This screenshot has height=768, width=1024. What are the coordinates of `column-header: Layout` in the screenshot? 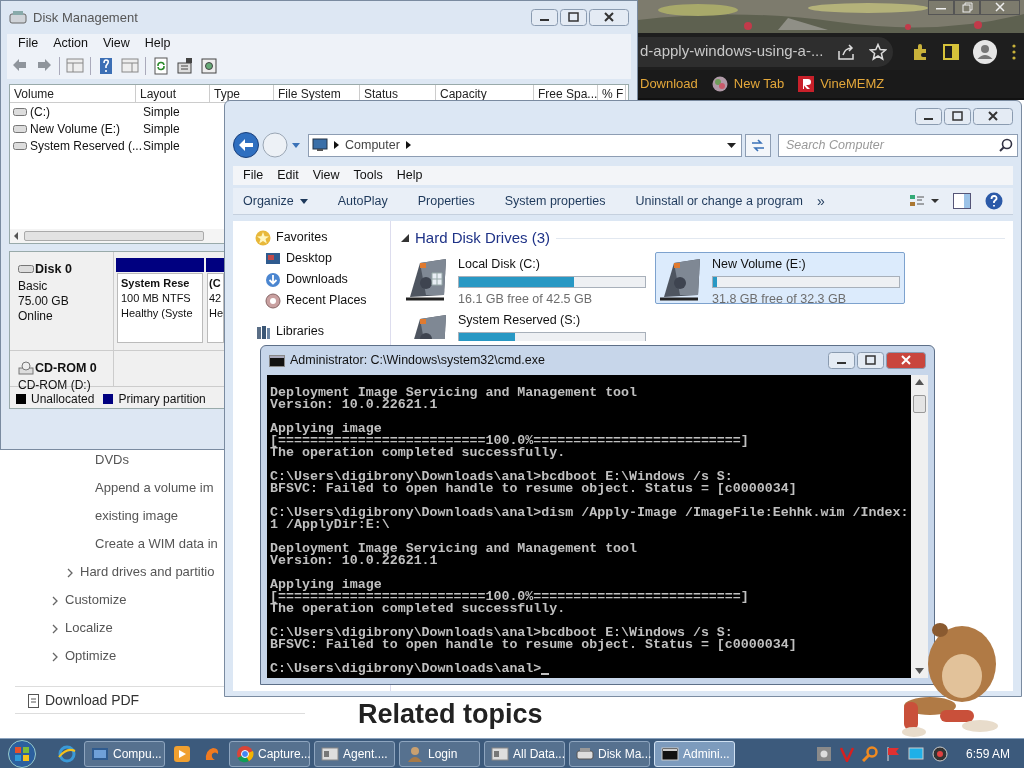 It's located at (173, 93).